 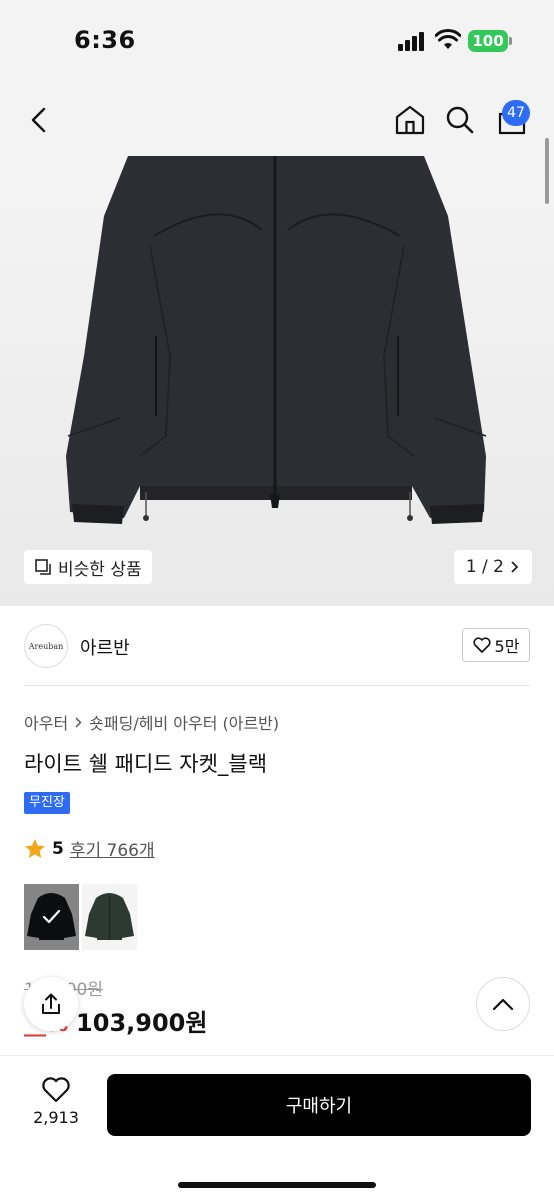 I want to click on rating-row: 5 후기 766개, so click(x=89, y=848).